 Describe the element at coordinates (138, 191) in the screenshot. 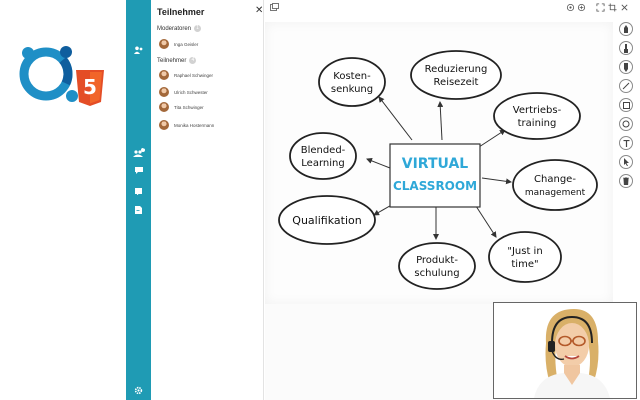

I see `notes-icon` at that location.